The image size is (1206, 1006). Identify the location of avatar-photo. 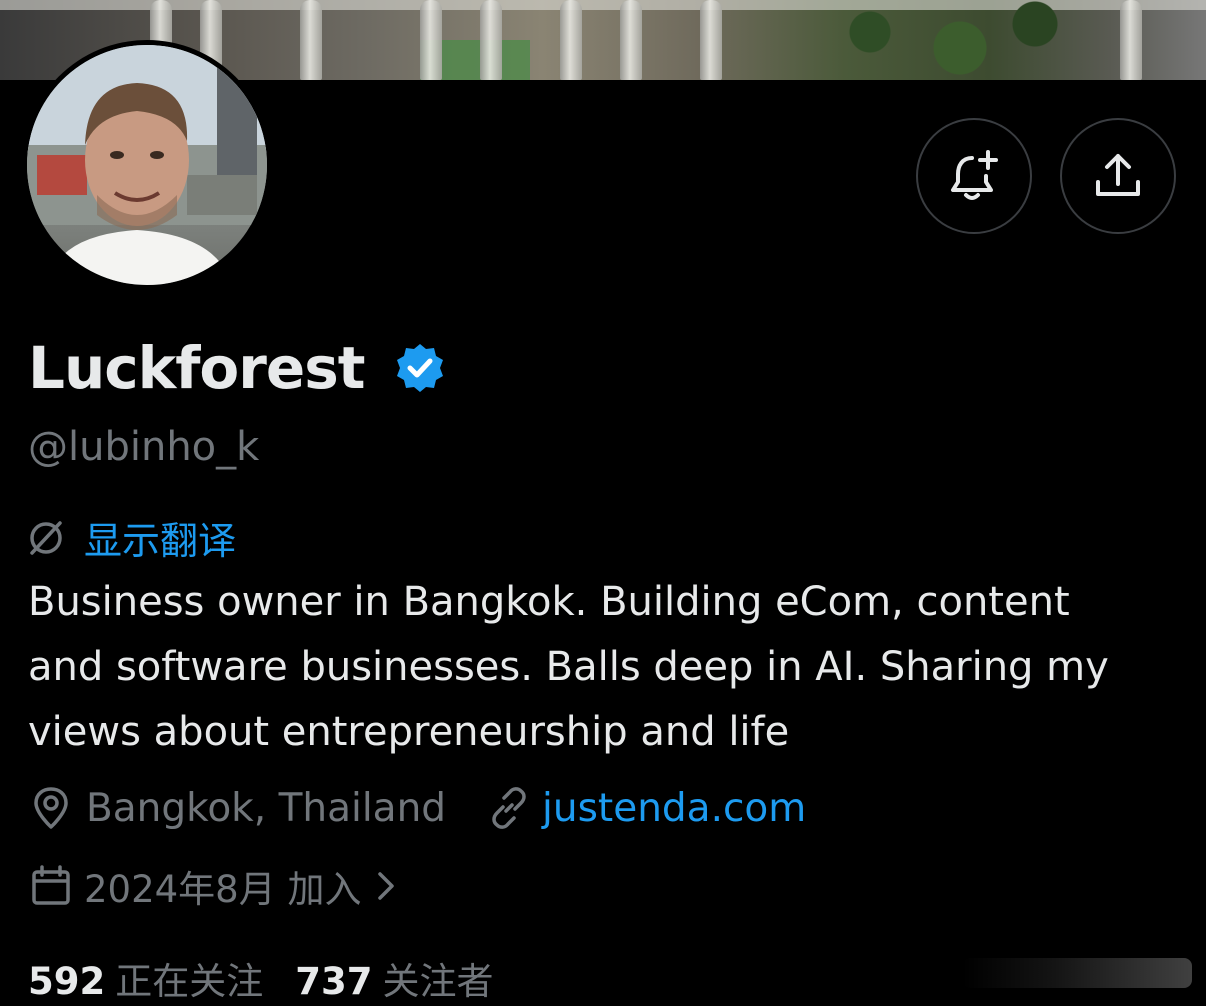
(147, 165).